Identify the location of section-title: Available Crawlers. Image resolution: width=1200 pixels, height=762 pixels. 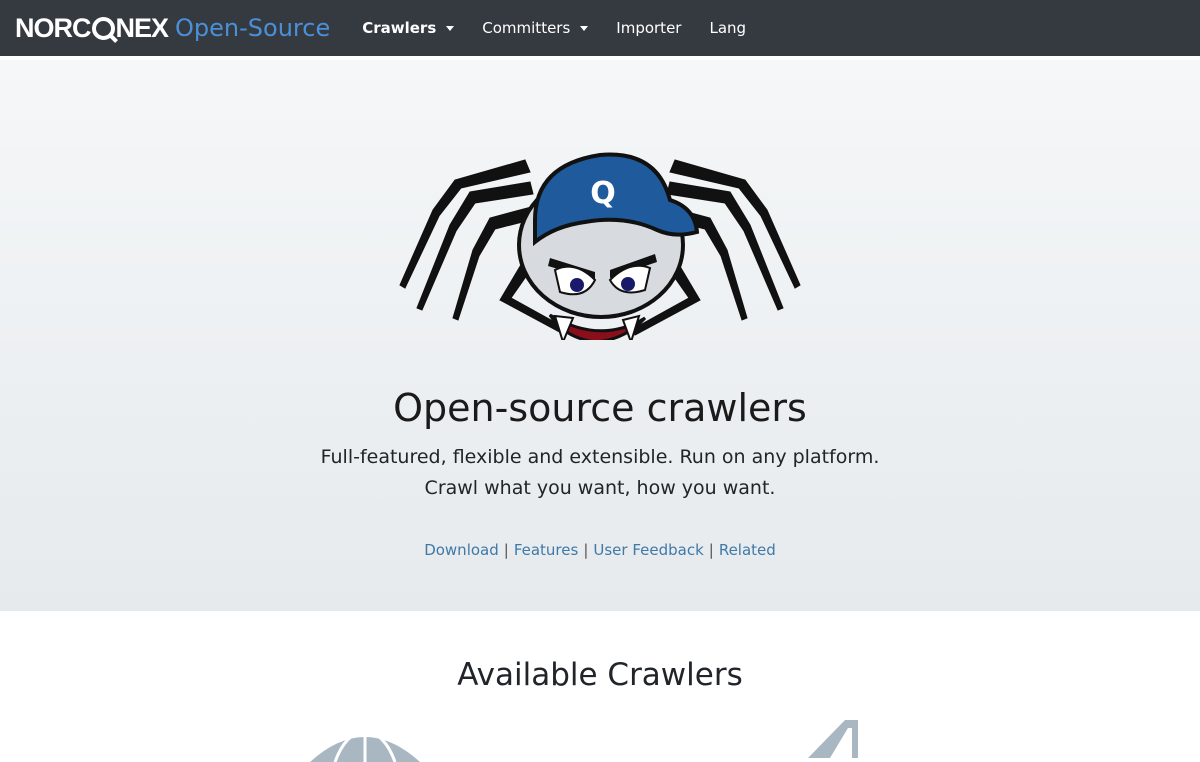
(600, 675).